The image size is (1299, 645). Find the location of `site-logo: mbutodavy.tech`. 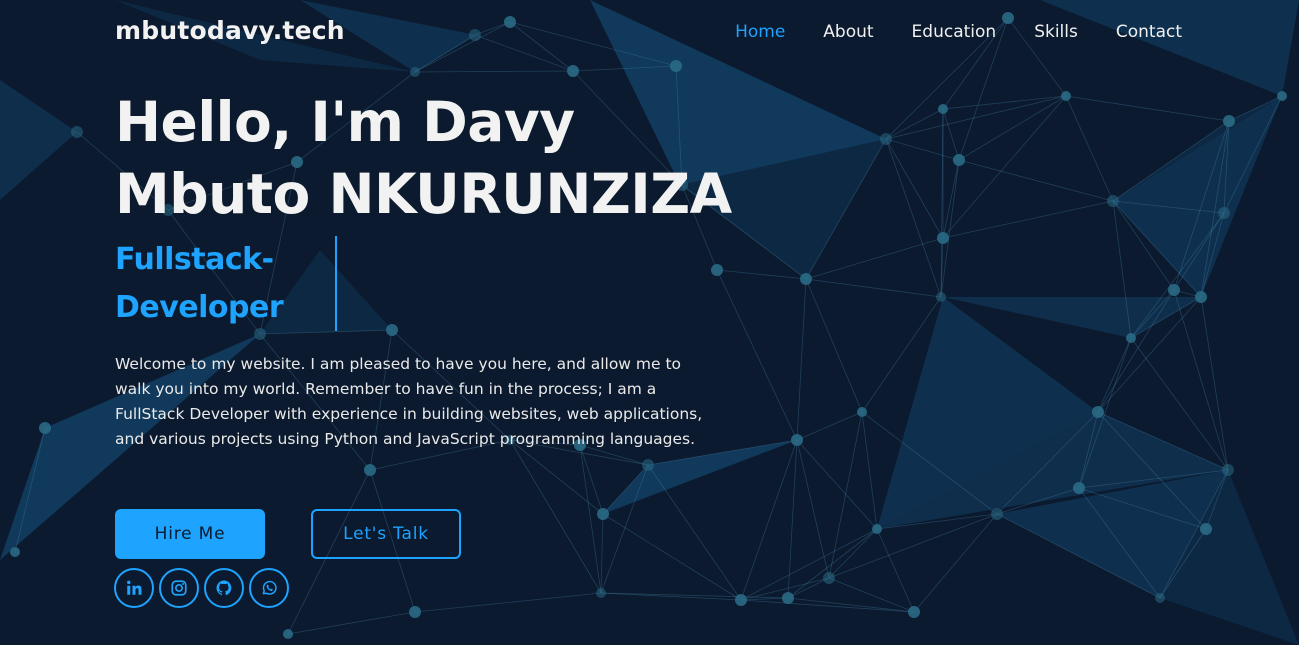

site-logo: mbutodavy.tech is located at coordinates (230, 30).